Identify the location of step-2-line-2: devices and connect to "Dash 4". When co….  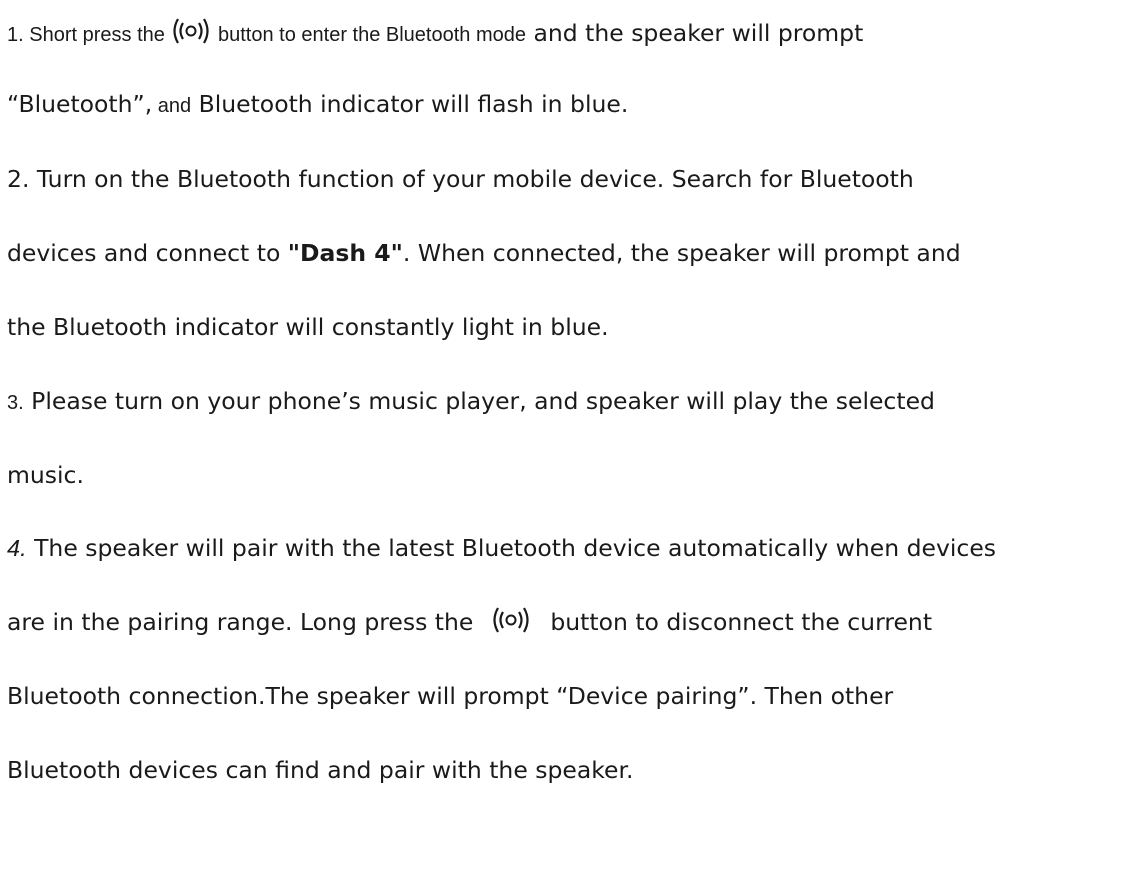
(565, 253).